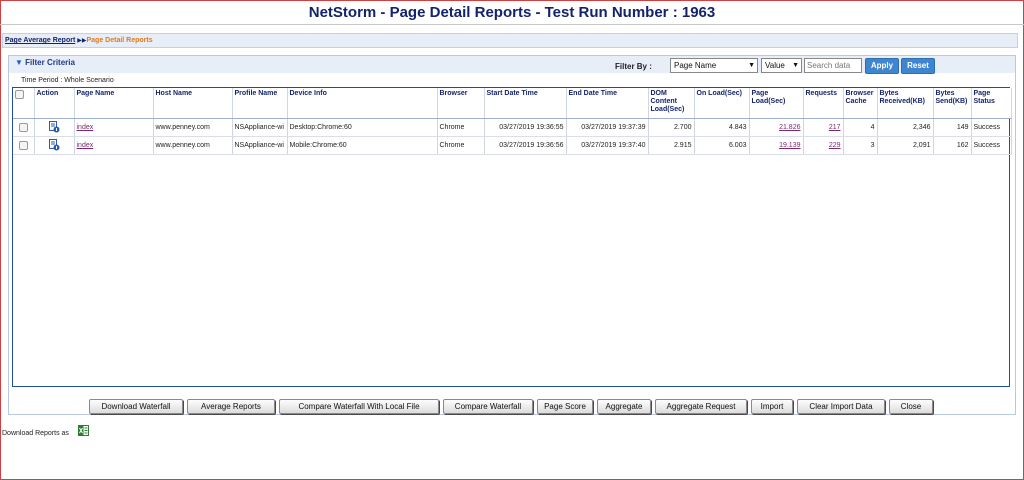 This screenshot has width=1024, height=480. Describe the element at coordinates (860, 145) in the screenshot. I see `browser-cache-cell: 3` at that location.